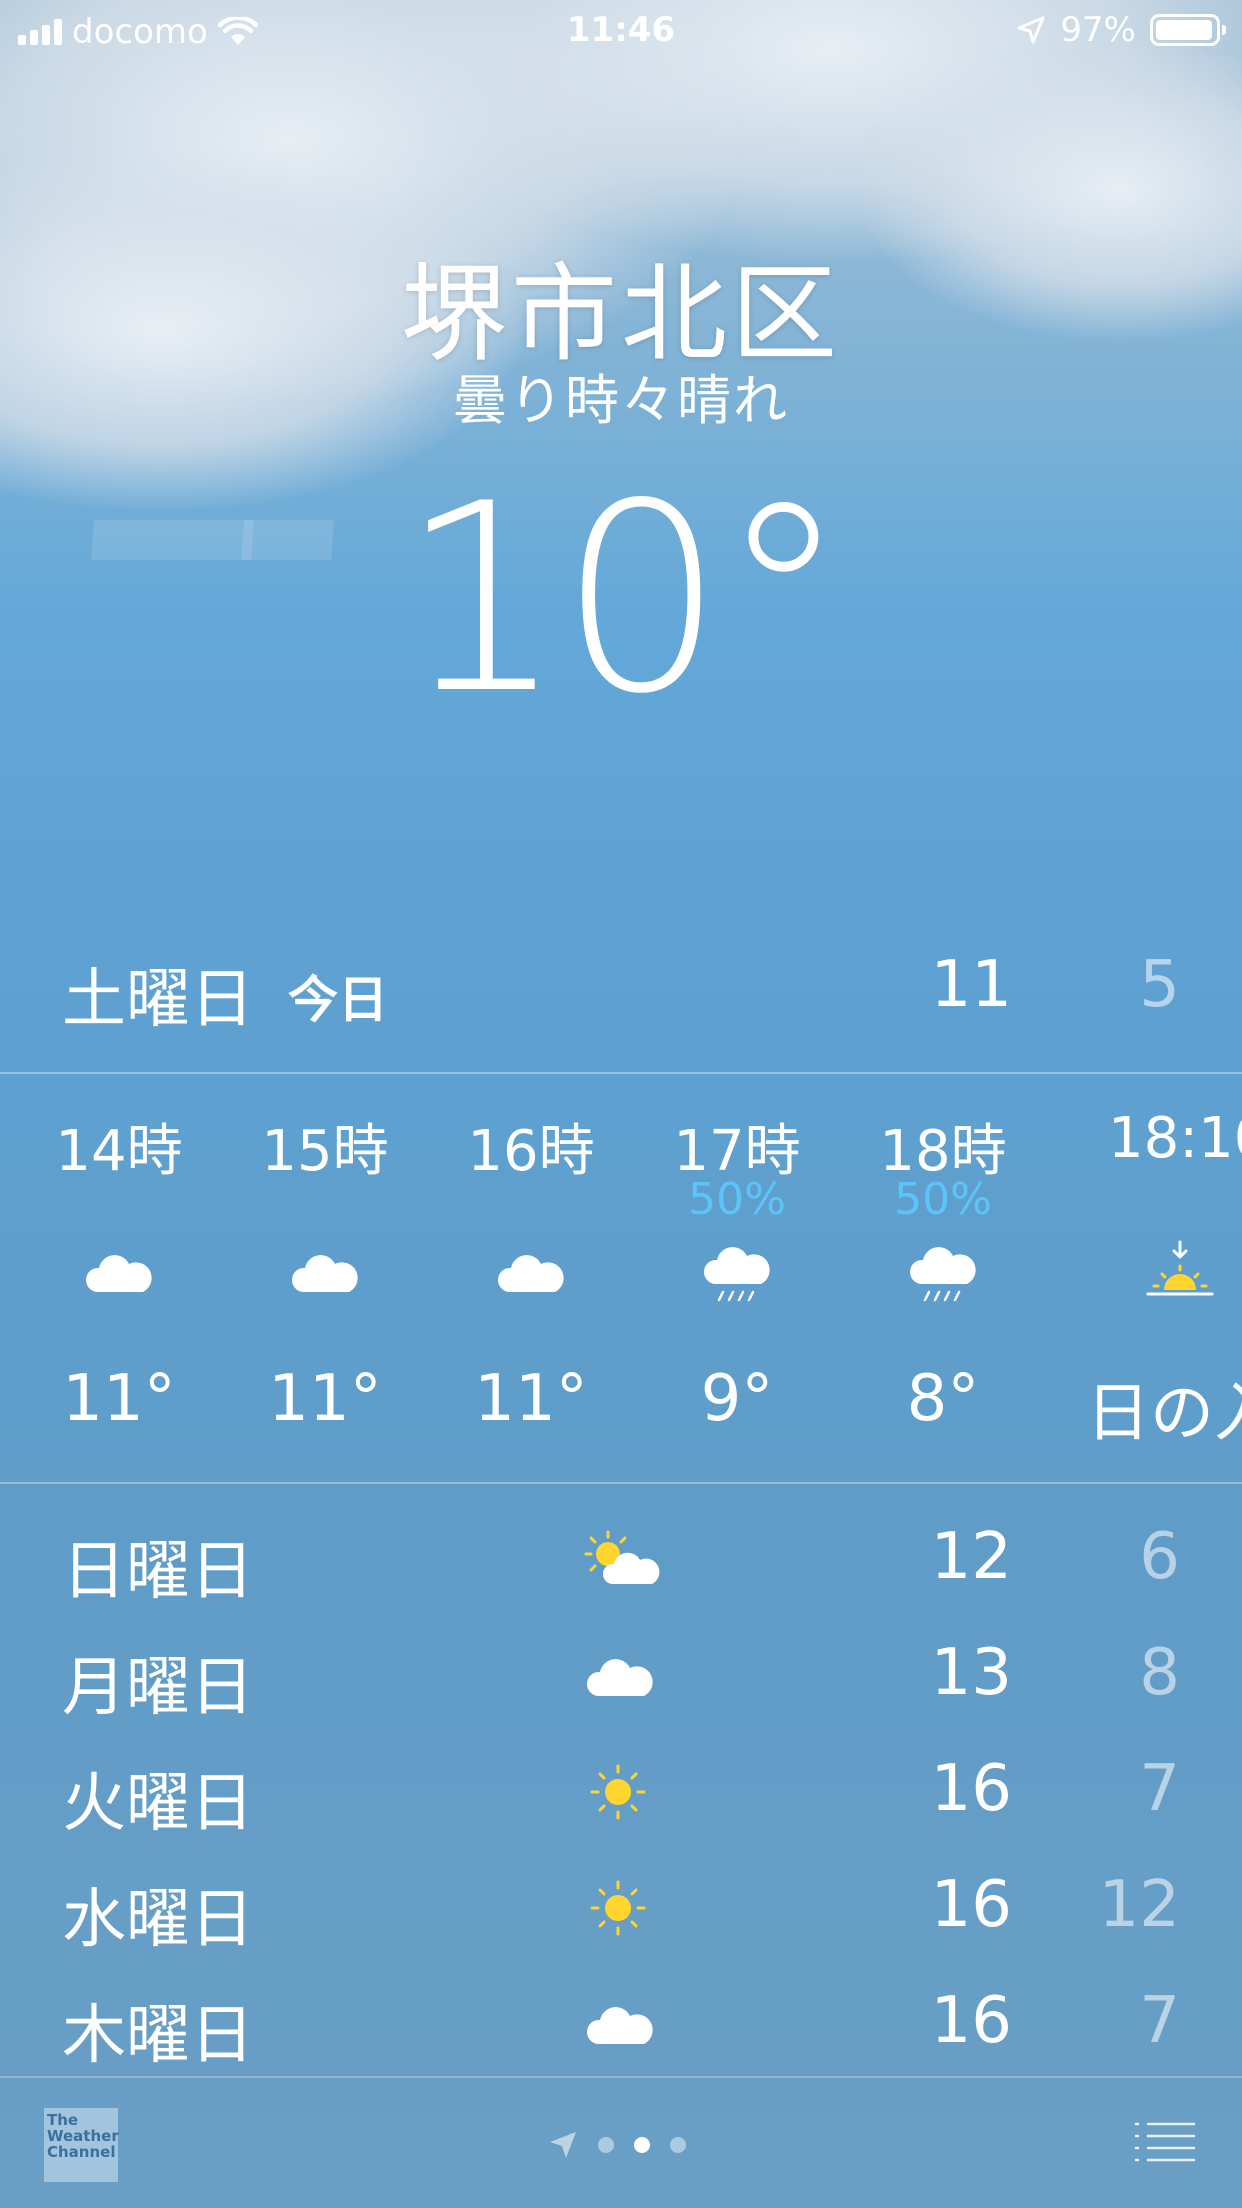 Image resolution: width=1242 pixels, height=2208 pixels. What do you see at coordinates (621, 31) in the screenshot?
I see `status-bar: docomo 11:46 97%` at bounding box center [621, 31].